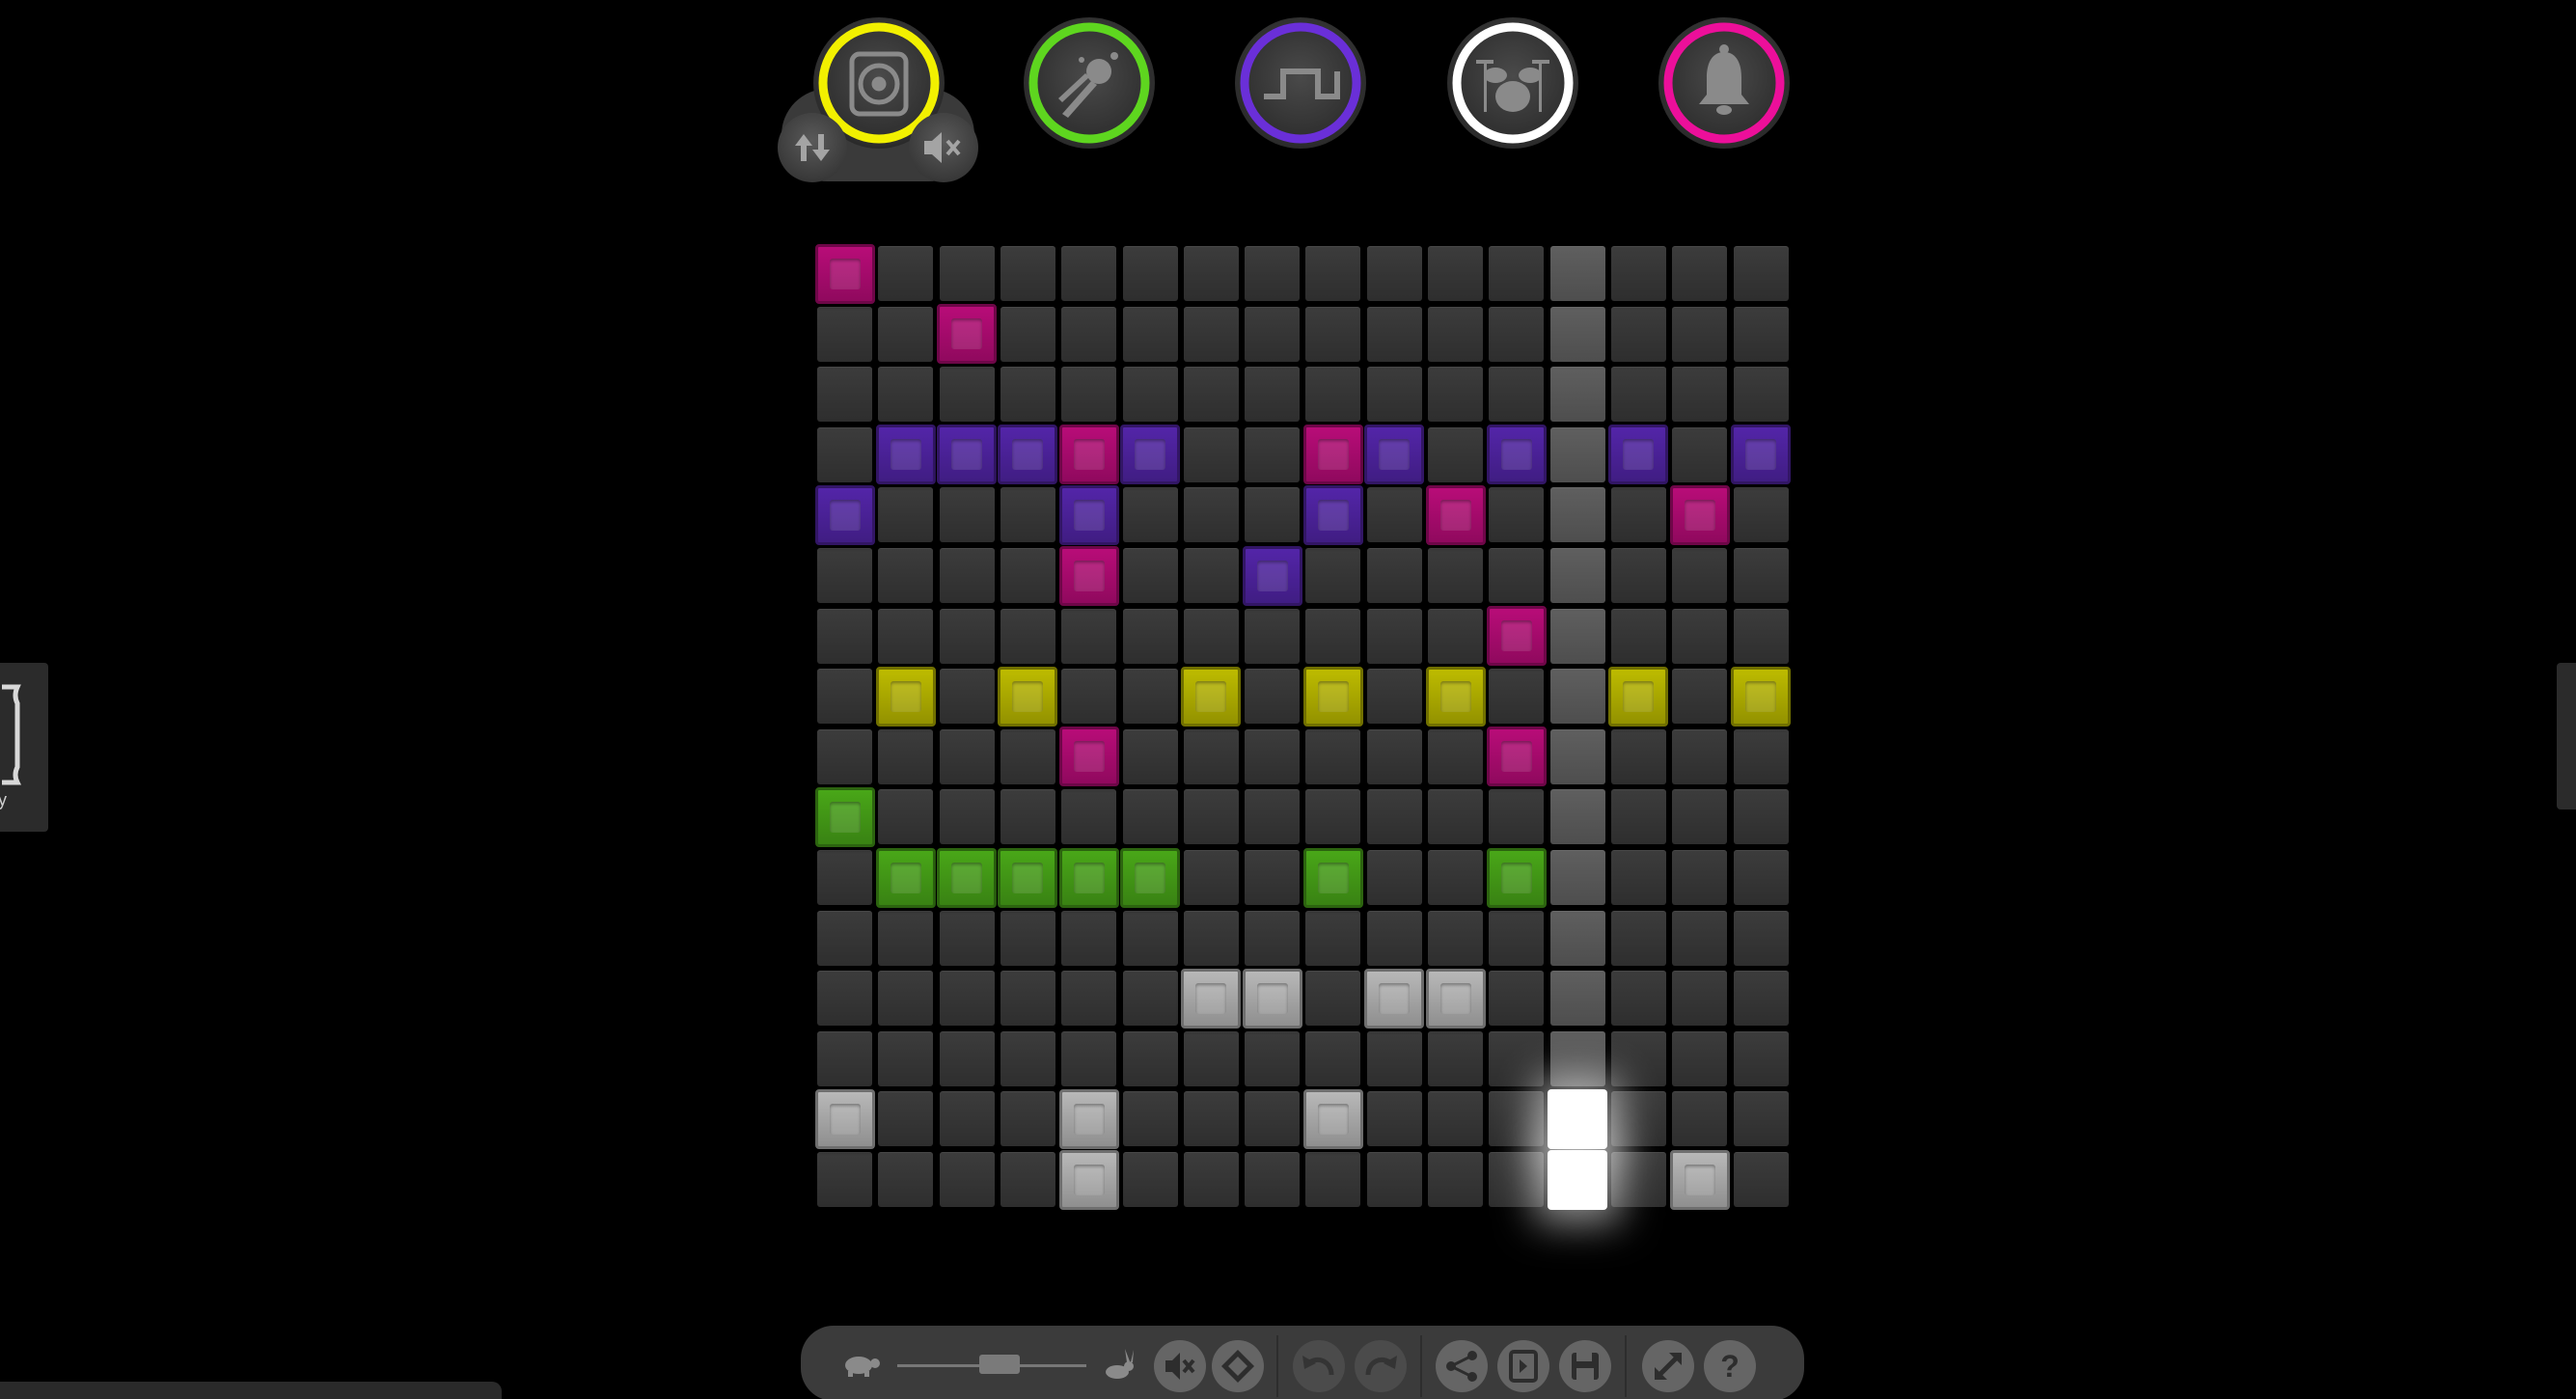 Image resolution: width=2576 pixels, height=1399 pixels. I want to click on side-panel-right, so click(2567, 736).